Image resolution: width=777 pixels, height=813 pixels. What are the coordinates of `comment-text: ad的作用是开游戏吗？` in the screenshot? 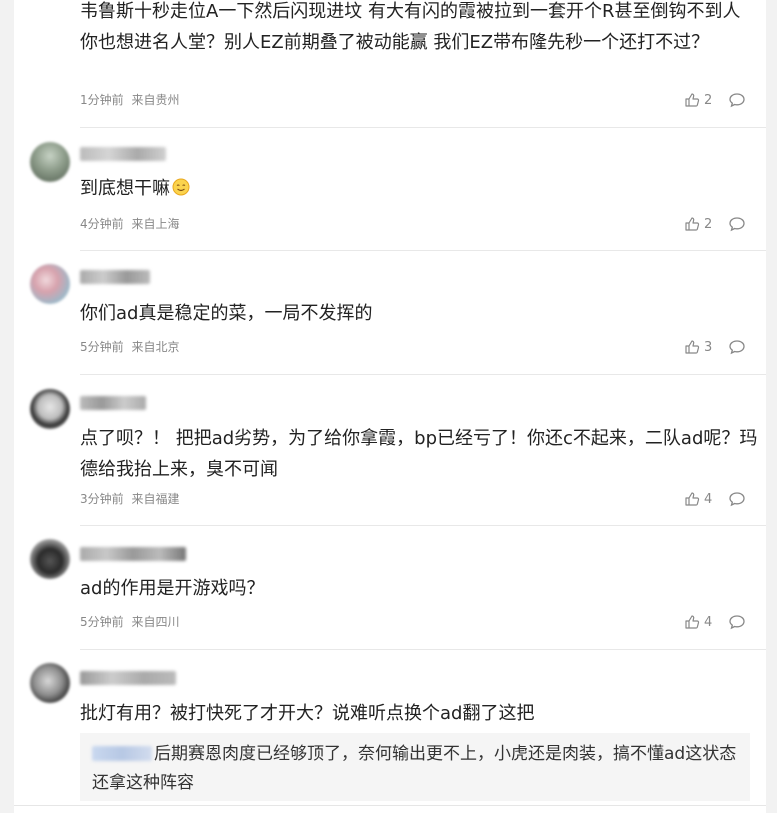 It's located at (172, 588).